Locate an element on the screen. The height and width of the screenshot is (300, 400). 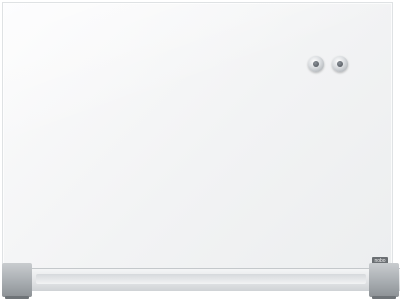
pen-tray is located at coordinates (201, 279).